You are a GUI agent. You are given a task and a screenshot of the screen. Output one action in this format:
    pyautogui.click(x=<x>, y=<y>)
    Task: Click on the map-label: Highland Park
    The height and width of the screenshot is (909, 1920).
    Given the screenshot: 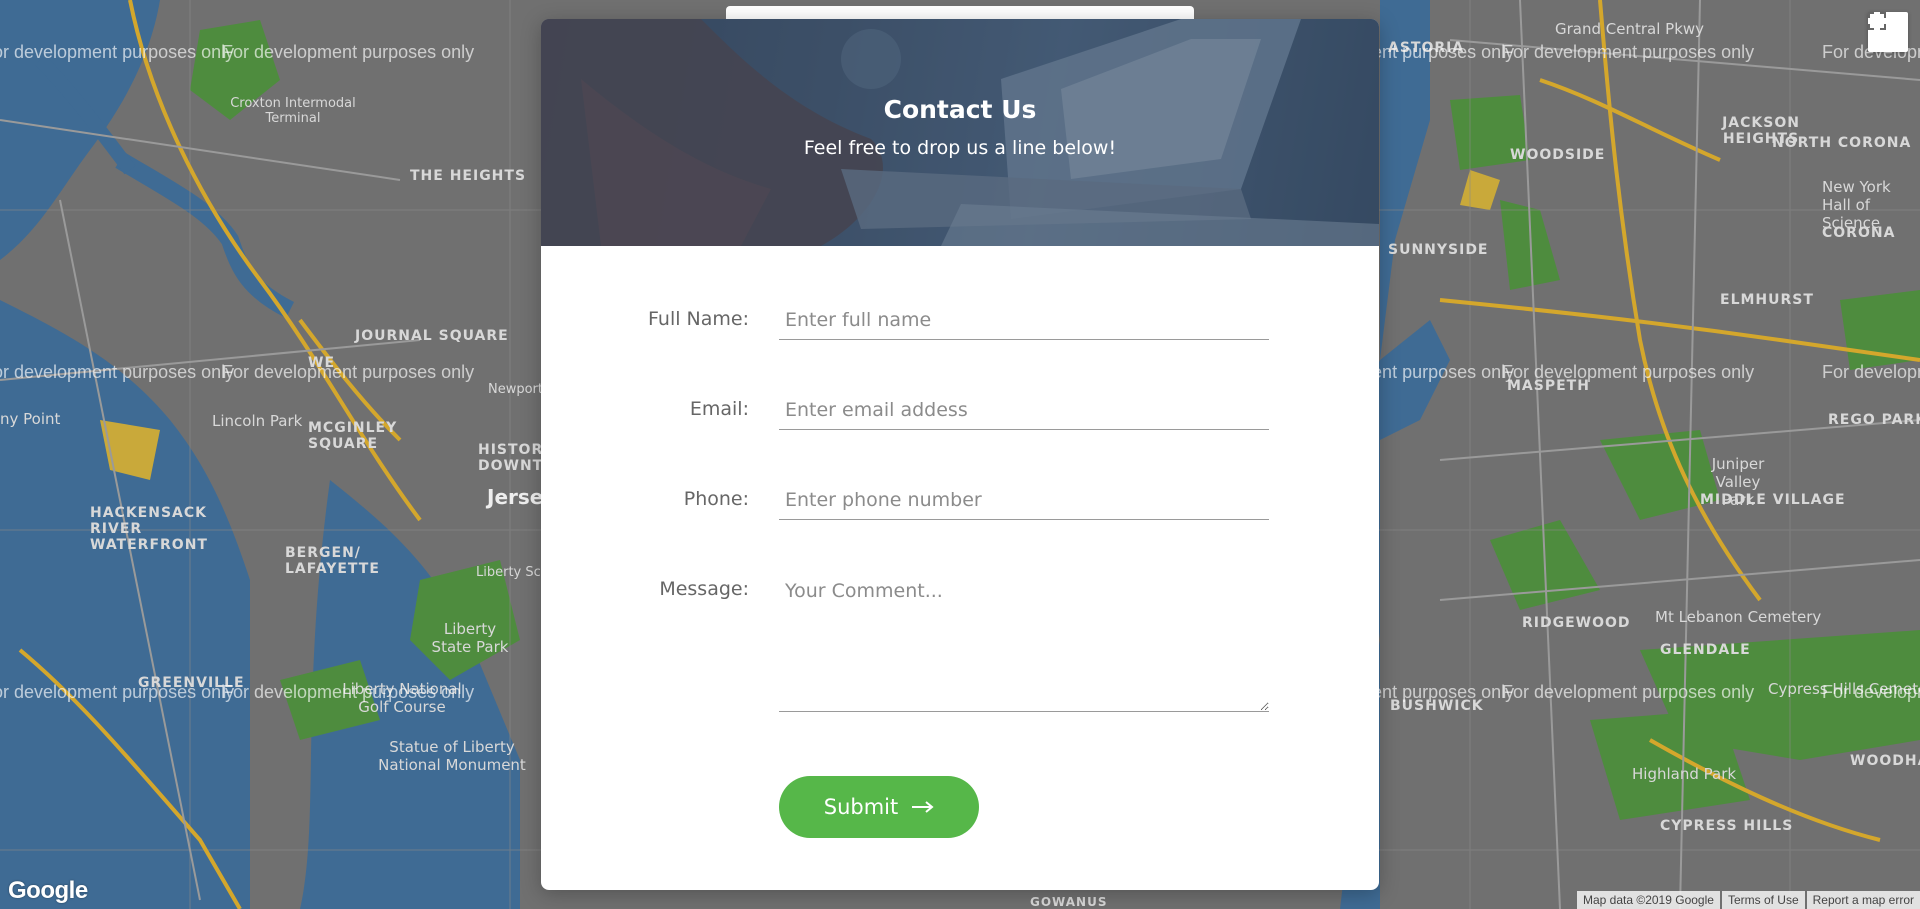 What is the action you would take?
    pyautogui.click(x=1684, y=774)
    